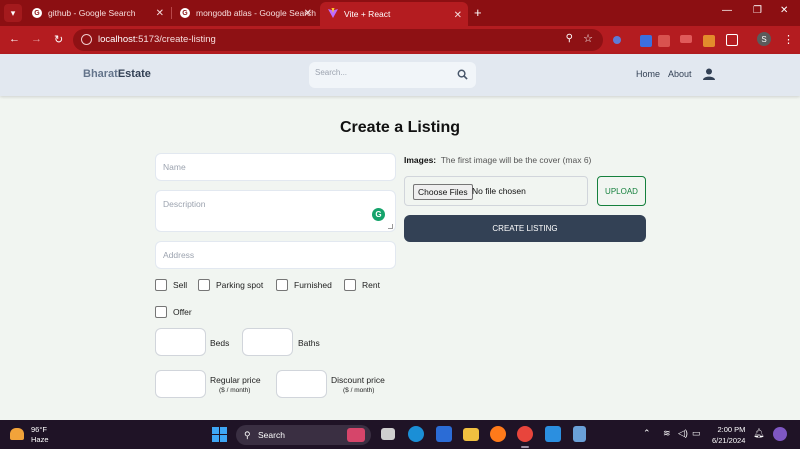 The image size is (800, 449). I want to click on regular-price-input, so click(180, 384).